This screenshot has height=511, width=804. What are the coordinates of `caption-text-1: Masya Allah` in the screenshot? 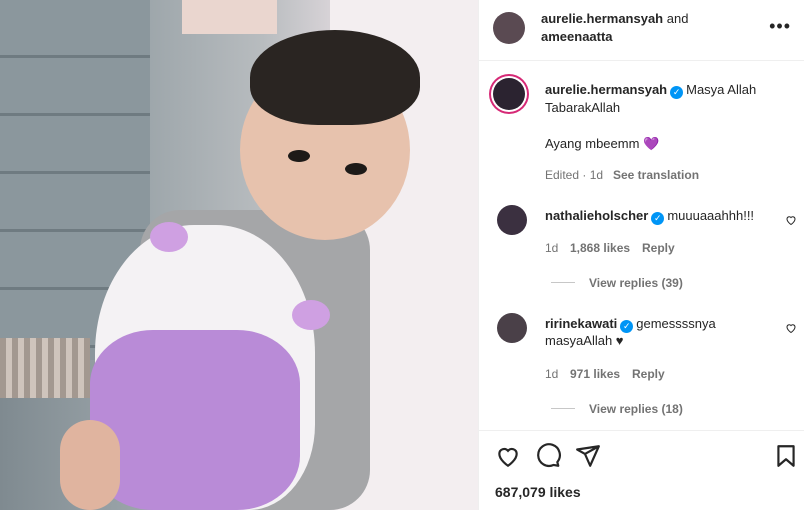 It's located at (721, 89).